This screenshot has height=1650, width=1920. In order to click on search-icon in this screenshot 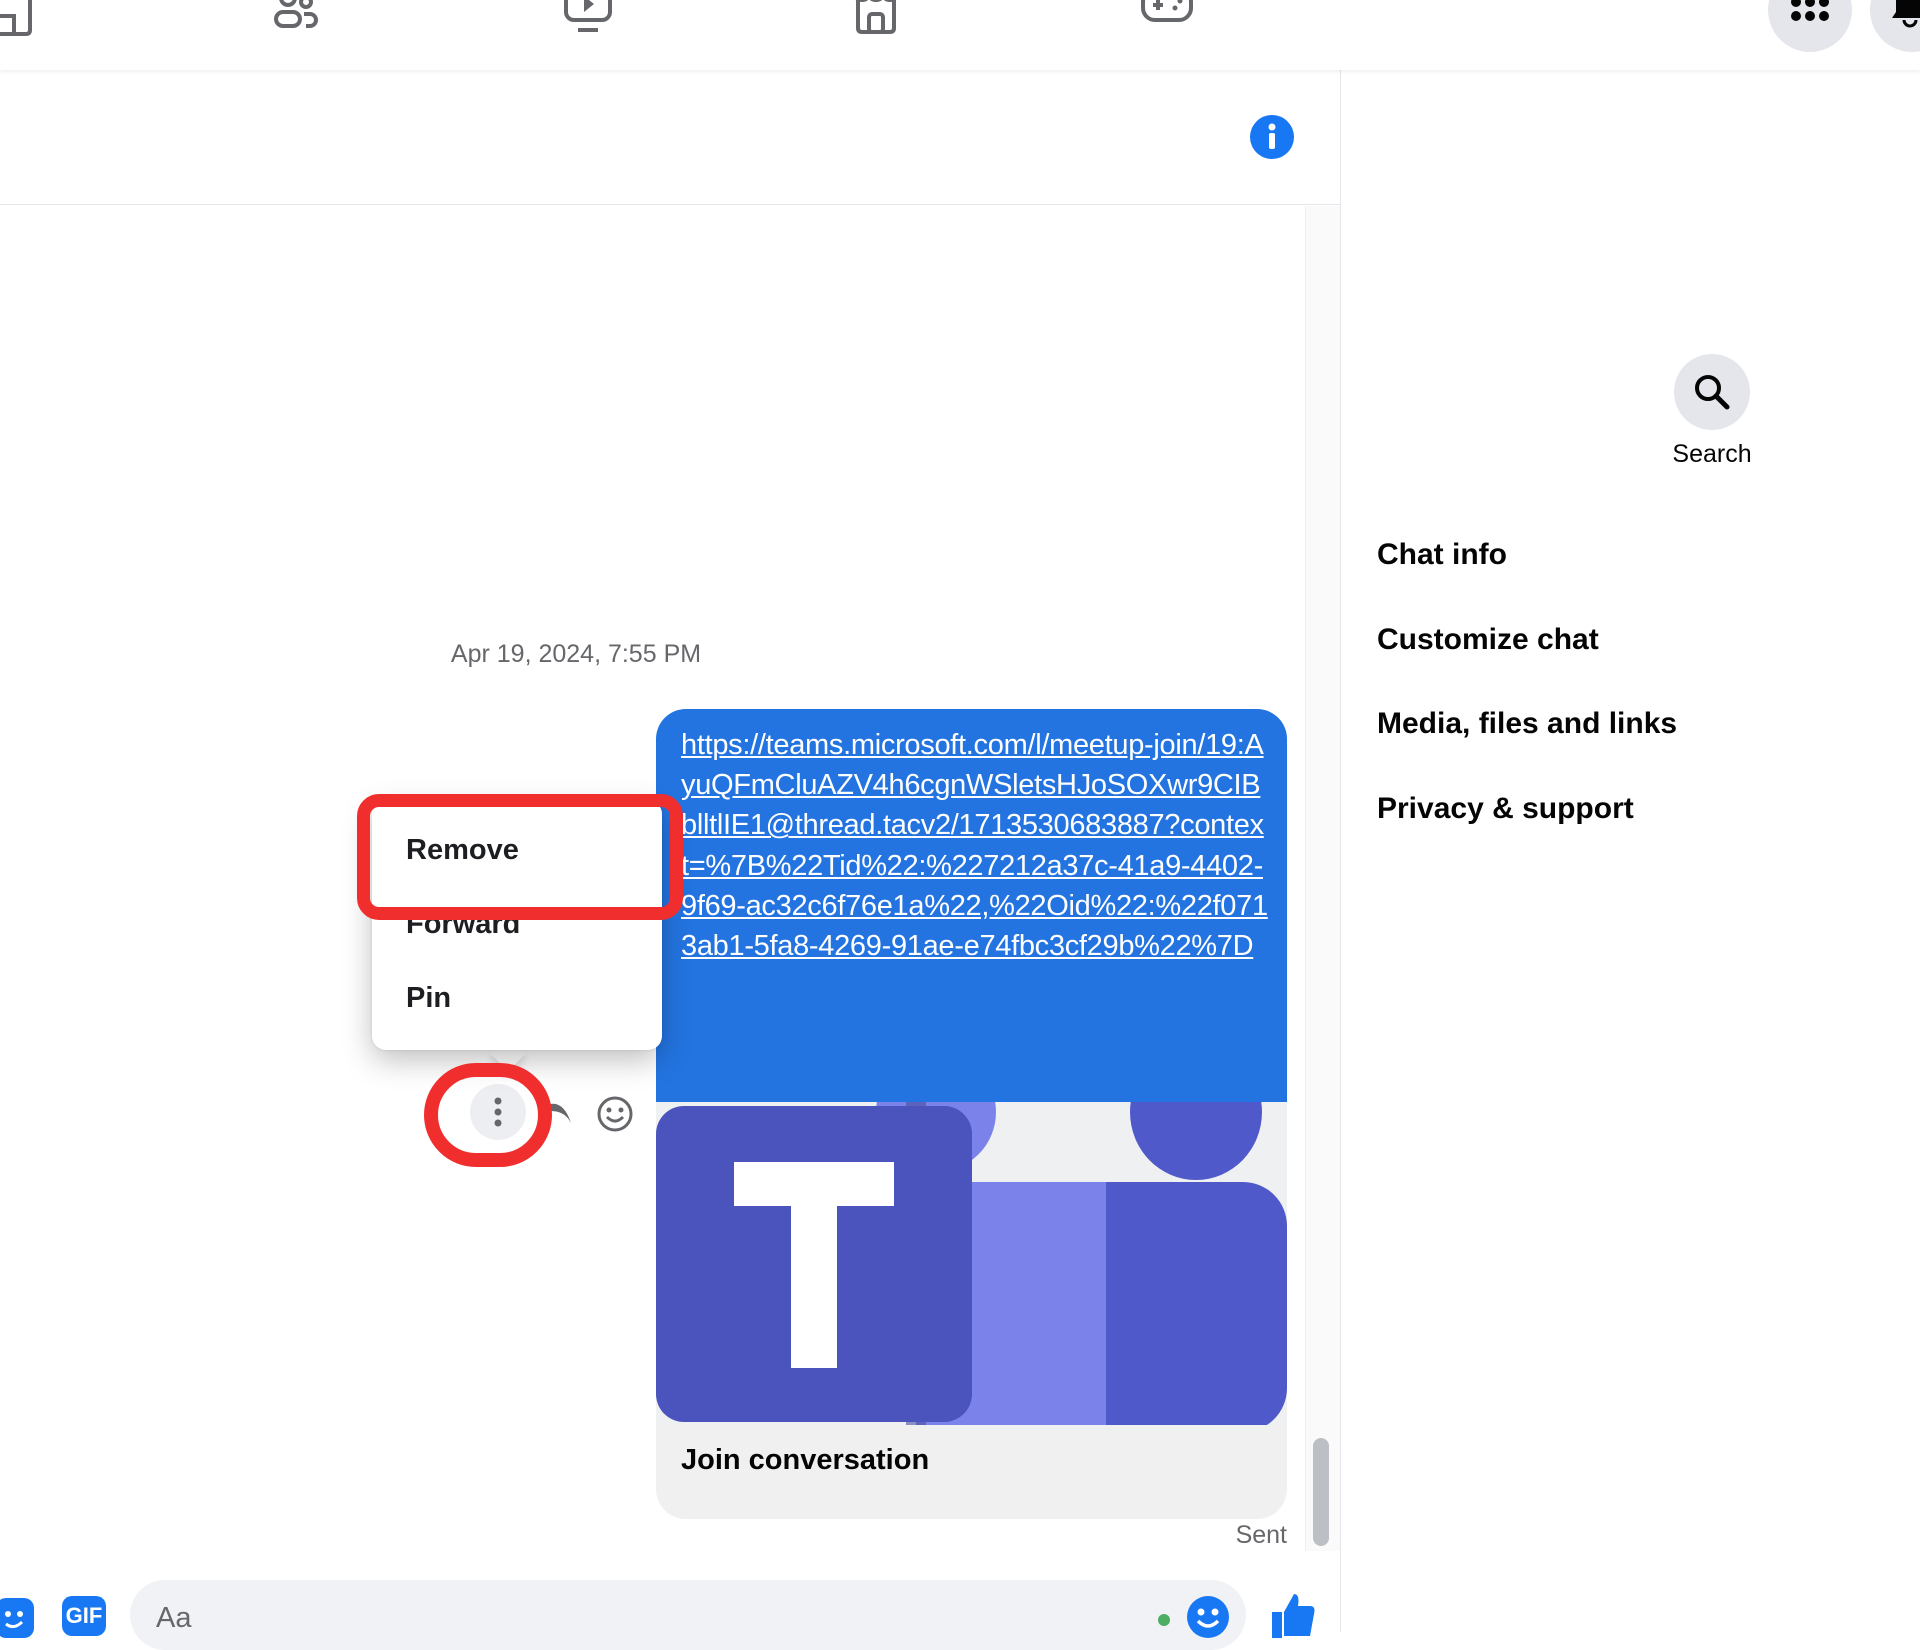, I will do `click(1712, 392)`.